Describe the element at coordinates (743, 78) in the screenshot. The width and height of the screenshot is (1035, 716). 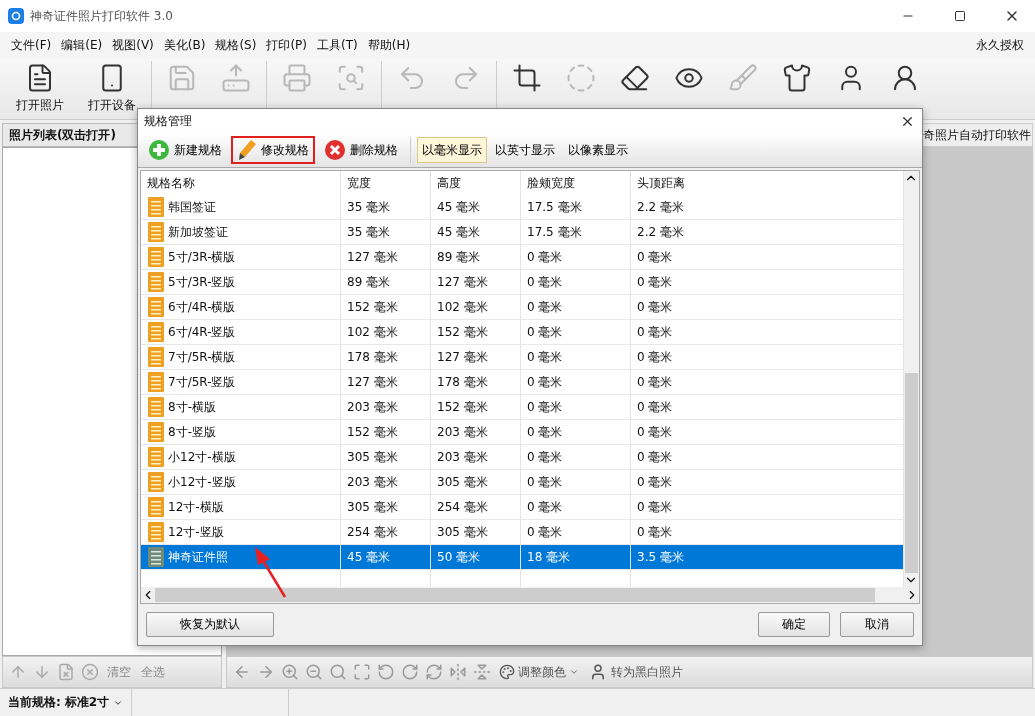
I see `brush-icon` at that location.